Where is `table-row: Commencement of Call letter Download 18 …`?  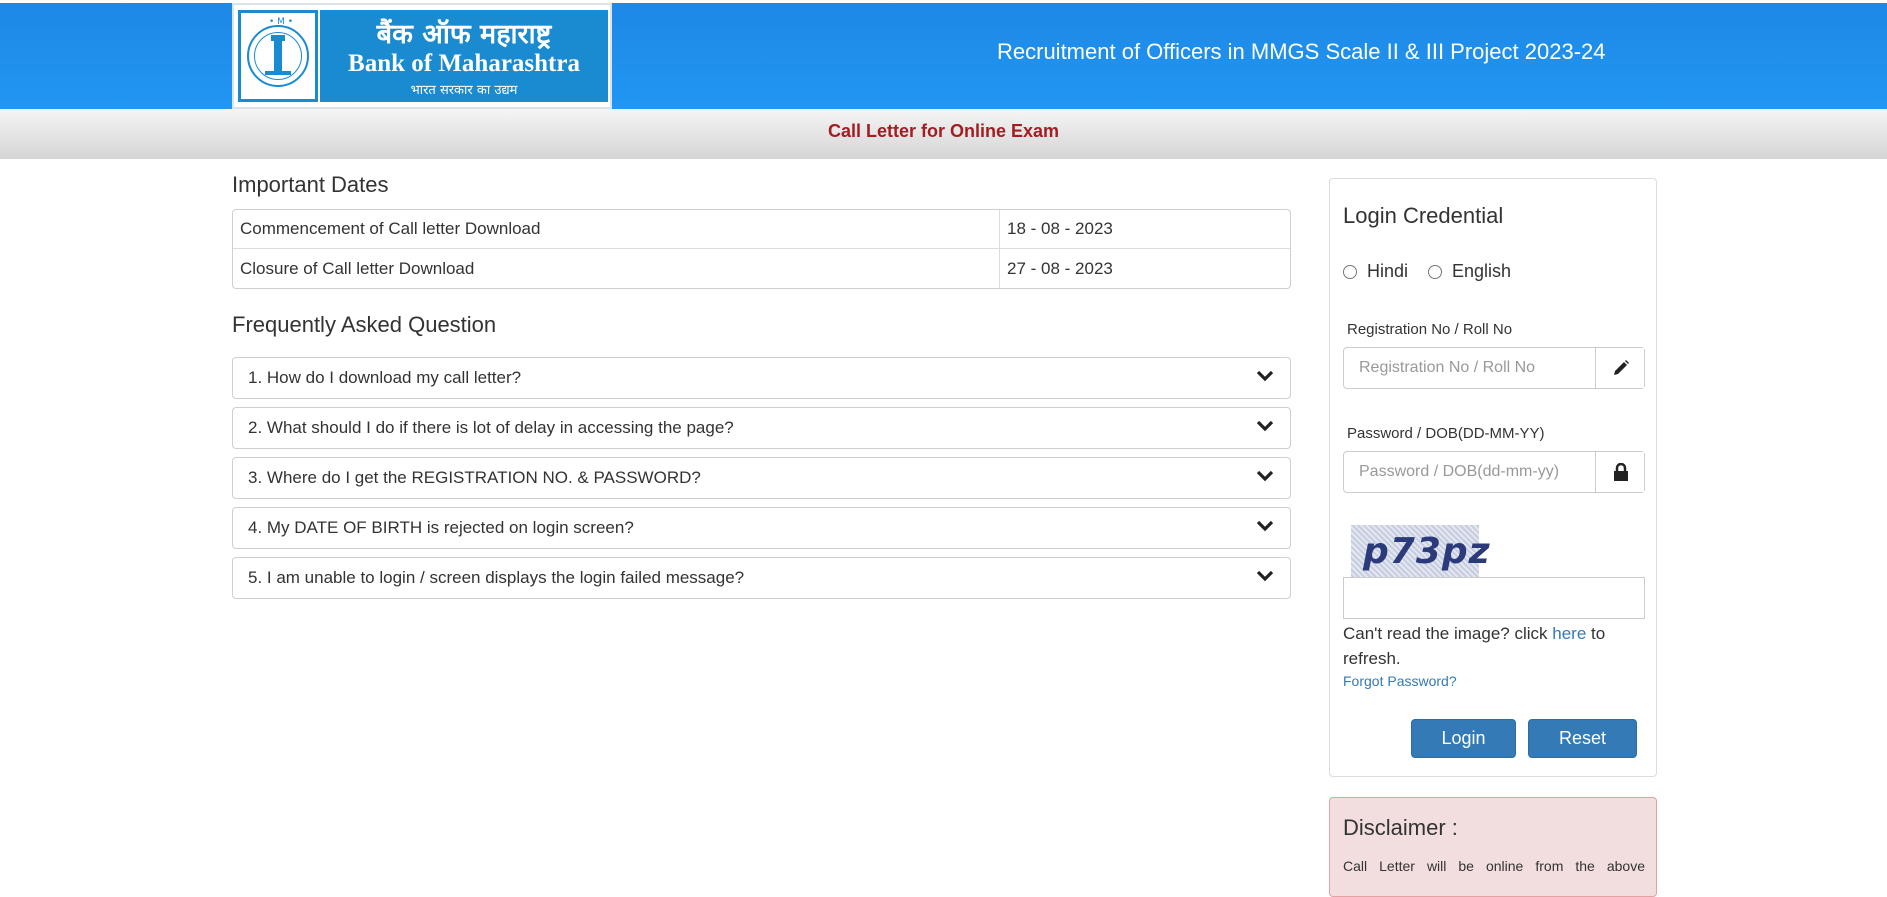 table-row: Commencement of Call letter Download 18 … is located at coordinates (761, 229).